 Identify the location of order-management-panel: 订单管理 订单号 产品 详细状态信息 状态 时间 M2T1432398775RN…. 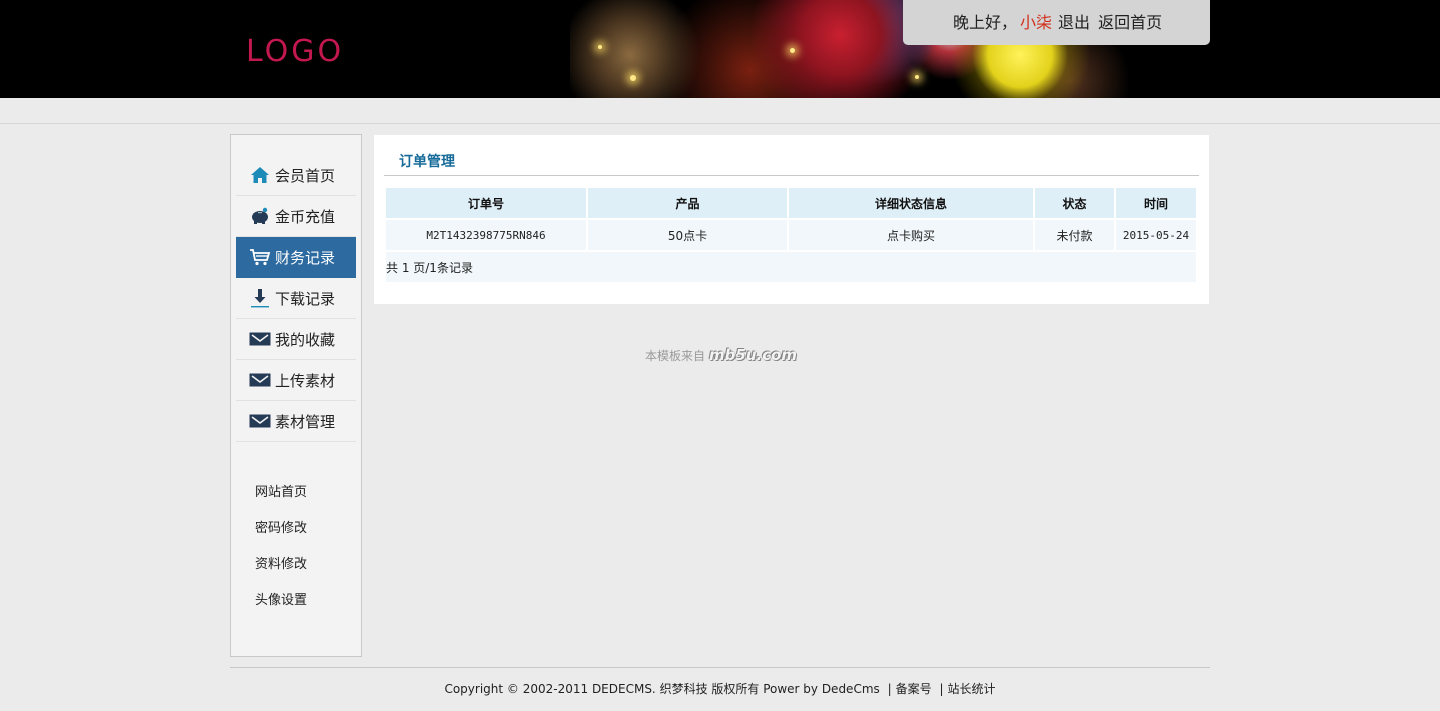
(791, 219).